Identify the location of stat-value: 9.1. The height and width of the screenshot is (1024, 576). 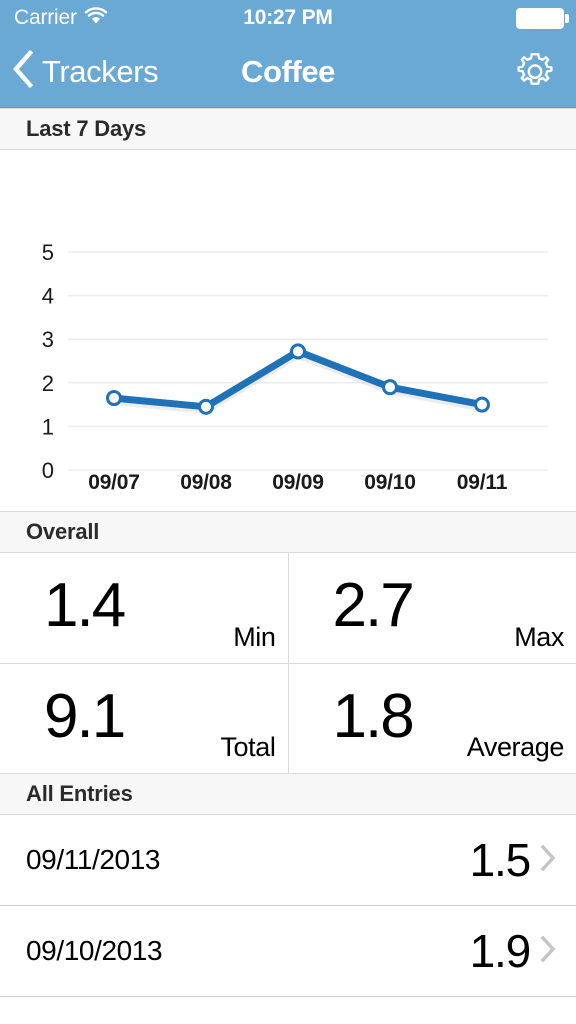
(85, 716).